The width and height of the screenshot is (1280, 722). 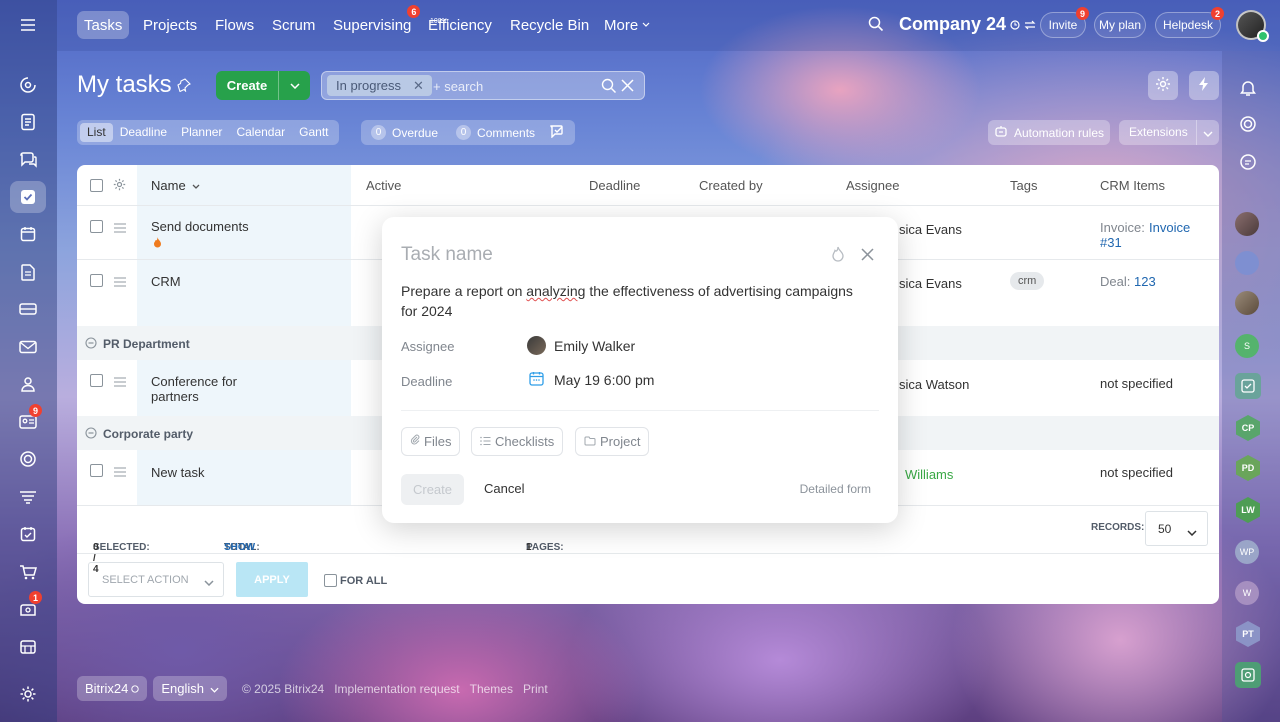 I want to click on mail-icon, so click(x=28, y=347).